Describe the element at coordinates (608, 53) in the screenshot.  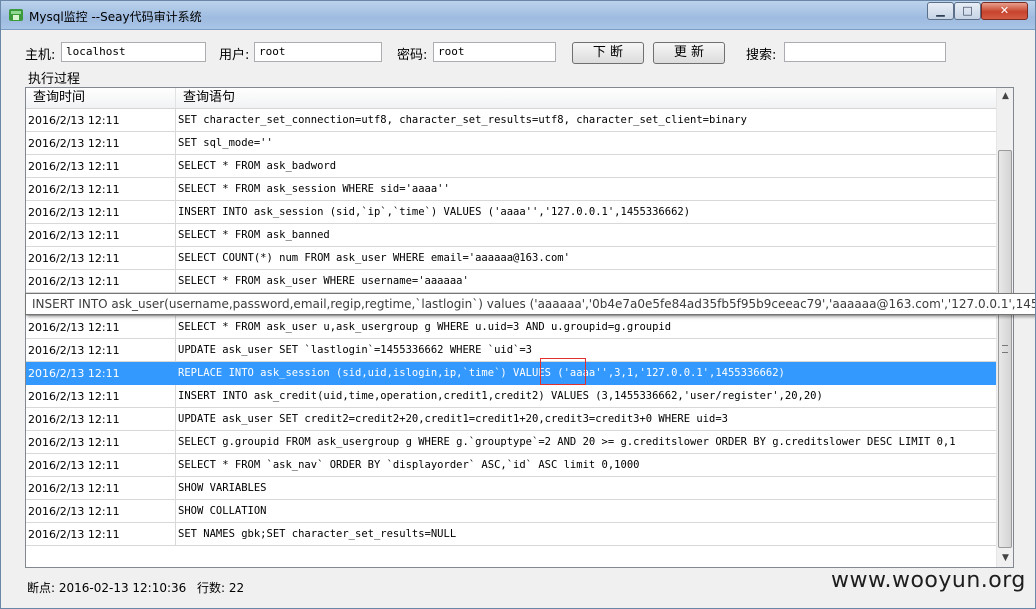
I see `break-button: 下 断` at that location.